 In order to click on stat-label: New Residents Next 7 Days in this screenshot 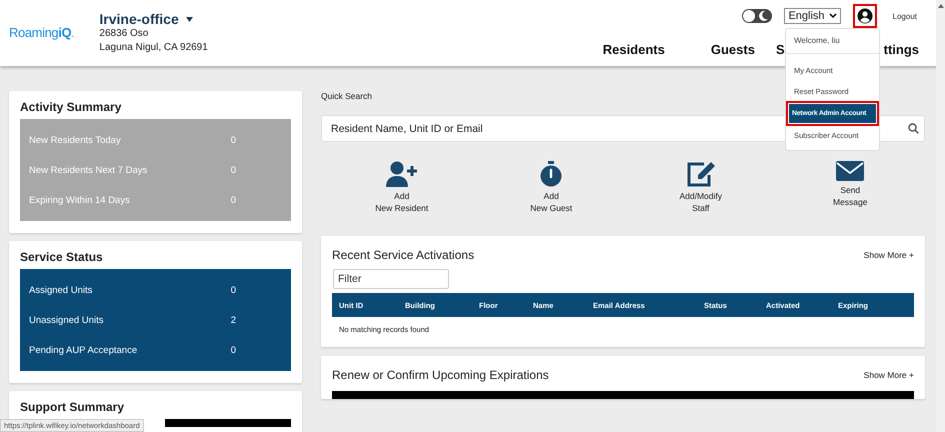, I will do `click(88, 170)`.